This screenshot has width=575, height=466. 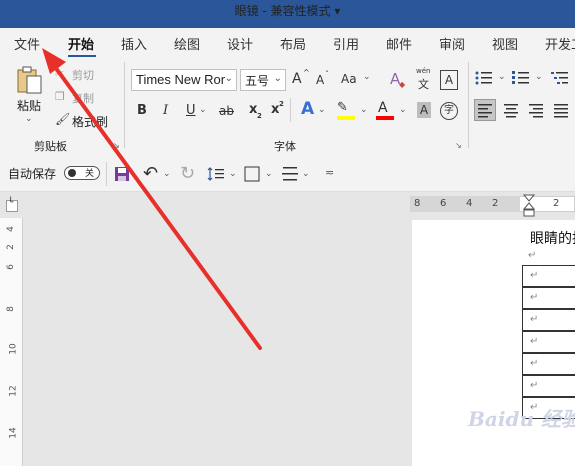 I want to click on char-shading-button: A, so click(x=424, y=110).